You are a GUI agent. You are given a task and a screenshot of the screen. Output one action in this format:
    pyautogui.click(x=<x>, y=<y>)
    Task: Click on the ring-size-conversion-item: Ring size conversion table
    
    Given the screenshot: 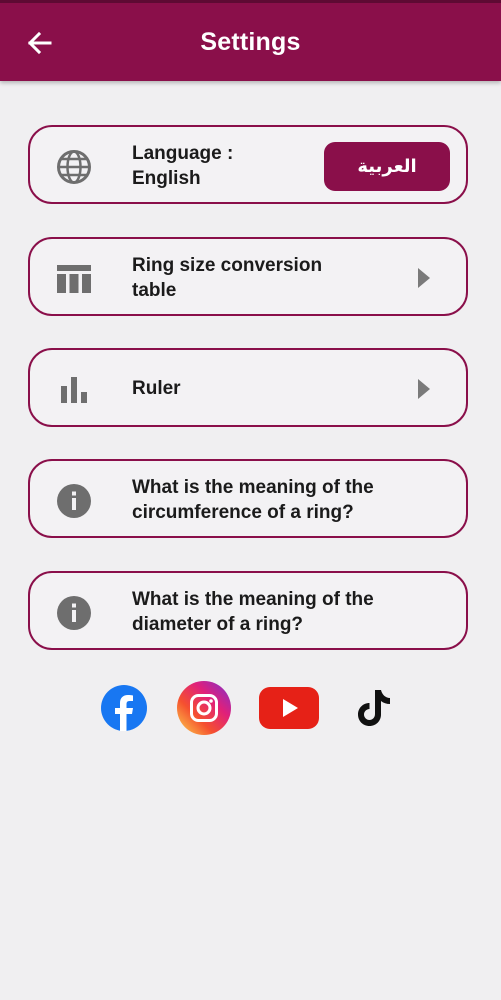 What is the action you would take?
    pyautogui.click(x=248, y=276)
    